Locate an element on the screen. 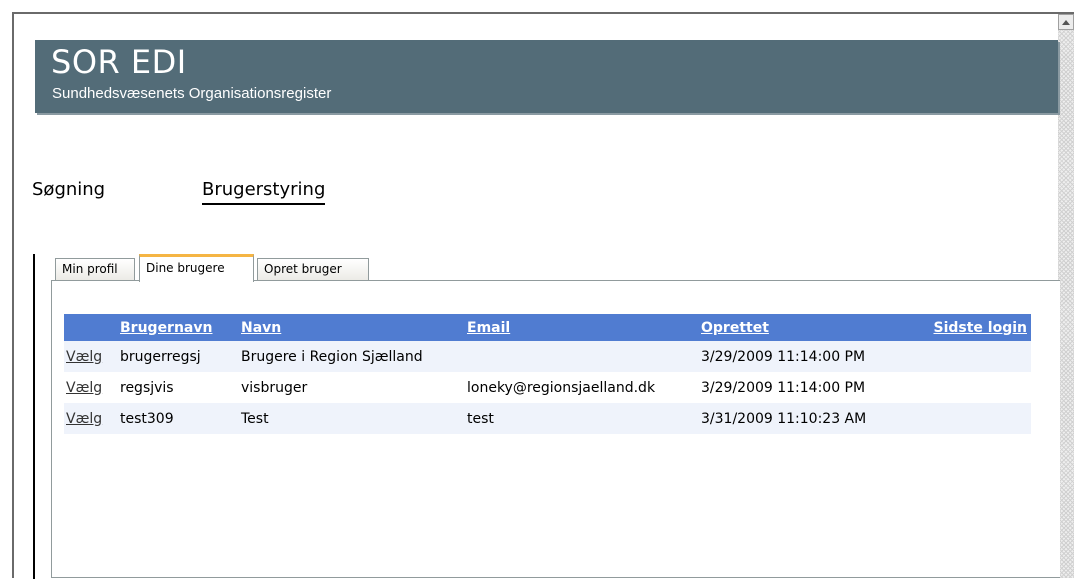 The width and height of the screenshot is (1074, 579). left-divider is located at coordinates (34, 416).